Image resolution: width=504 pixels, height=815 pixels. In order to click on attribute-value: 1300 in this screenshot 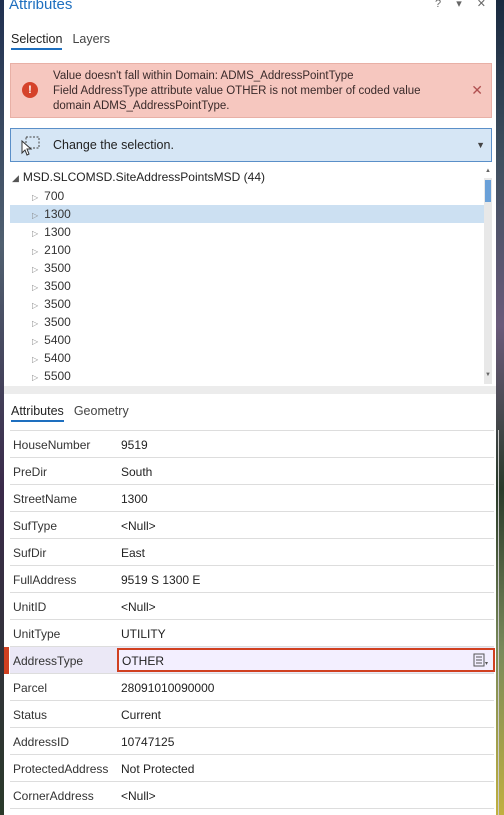, I will do `click(134, 499)`.